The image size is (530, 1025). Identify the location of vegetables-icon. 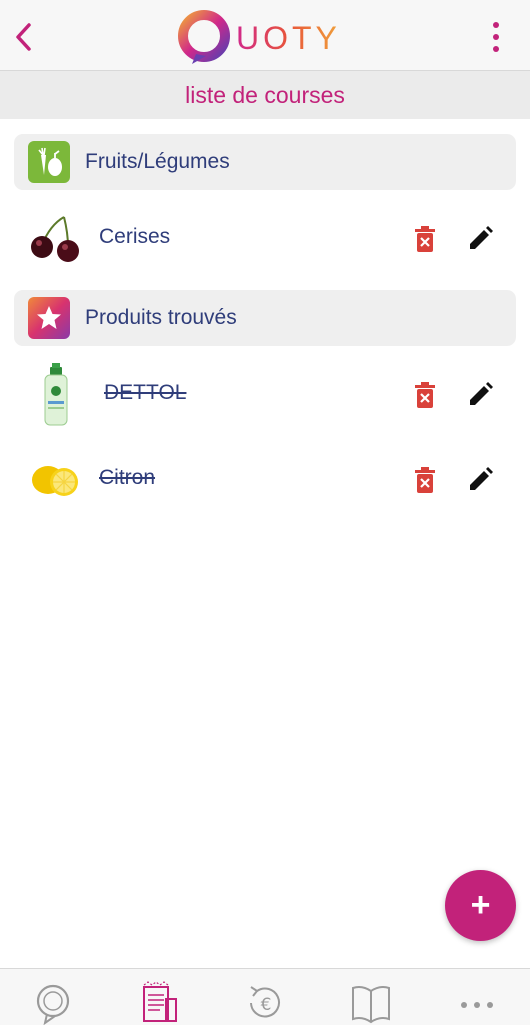
(49, 162).